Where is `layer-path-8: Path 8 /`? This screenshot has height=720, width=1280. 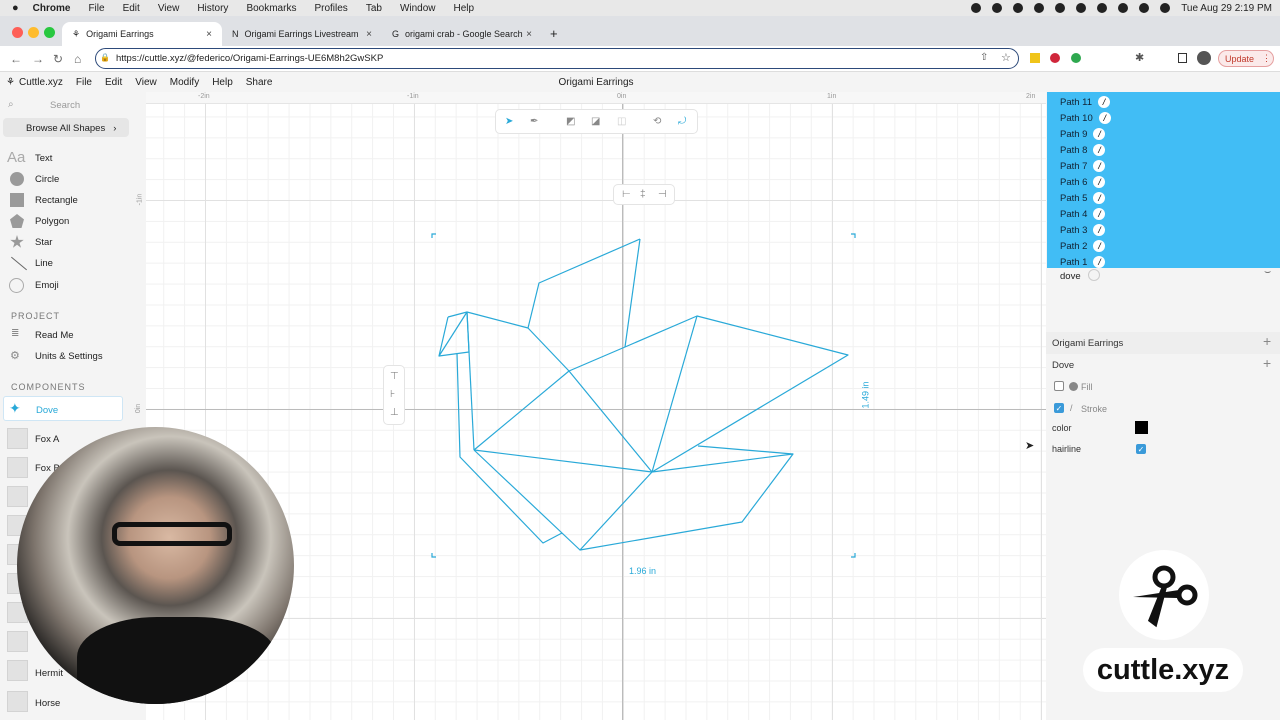
layer-path-8: Path 8 / is located at coordinates (1083, 150).